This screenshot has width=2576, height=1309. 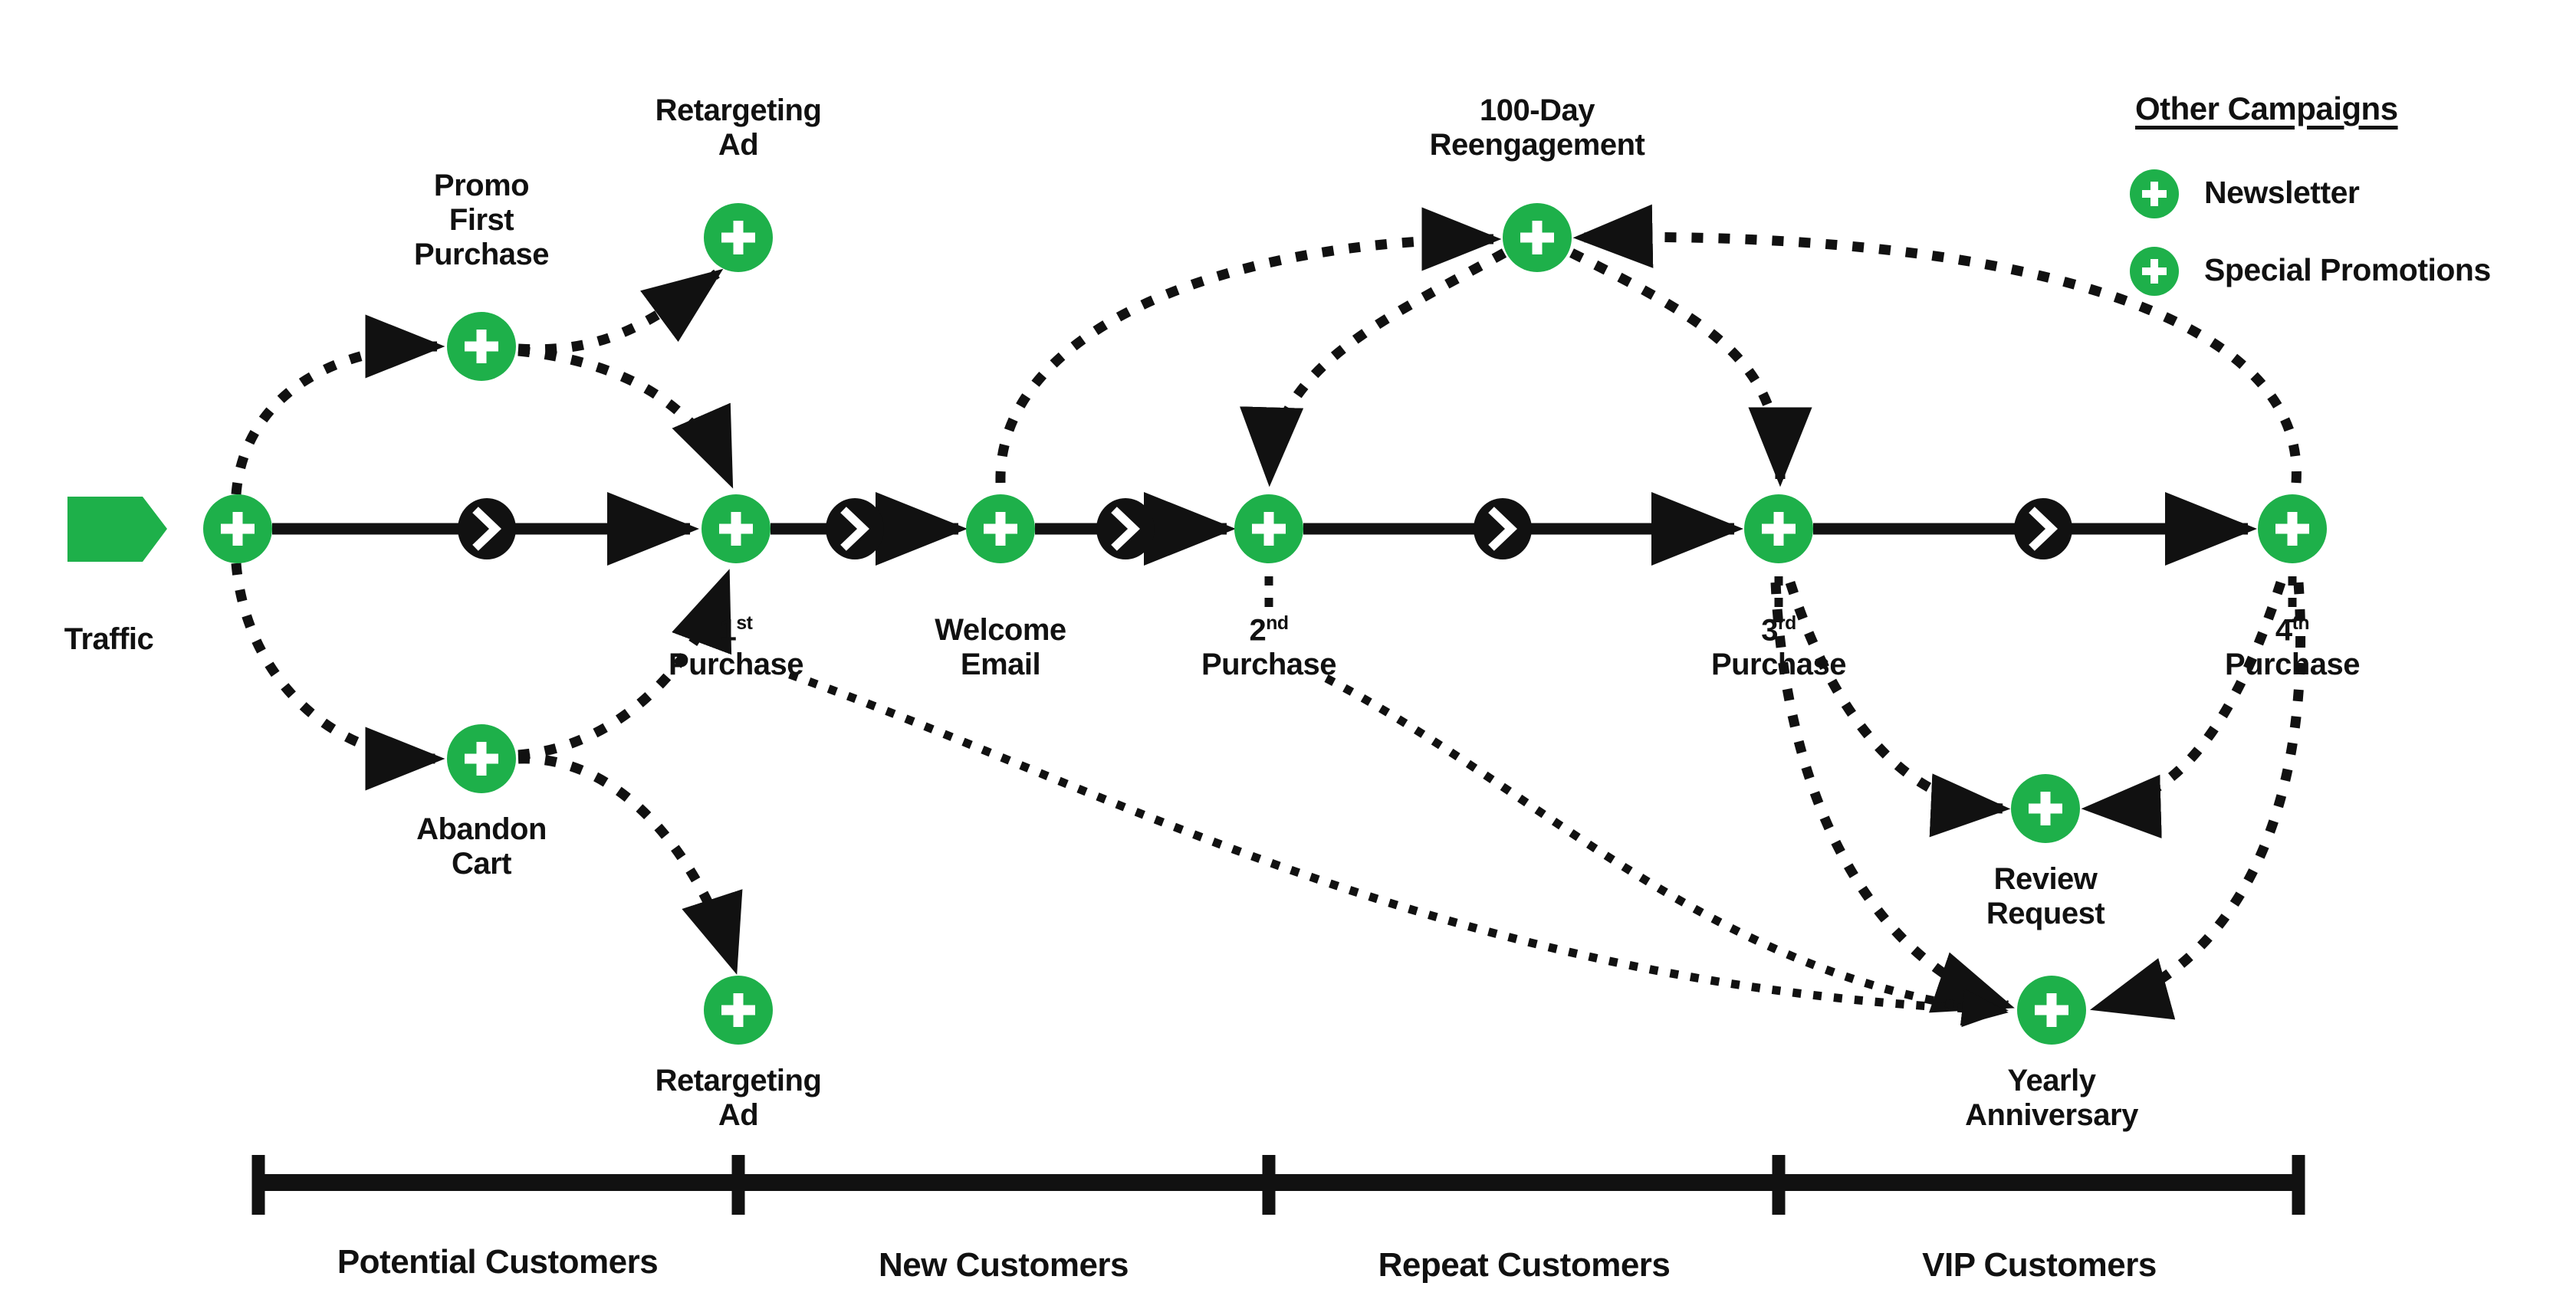 What do you see at coordinates (738, 1011) in the screenshot?
I see `node-retargeting-ad-bottom` at bounding box center [738, 1011].